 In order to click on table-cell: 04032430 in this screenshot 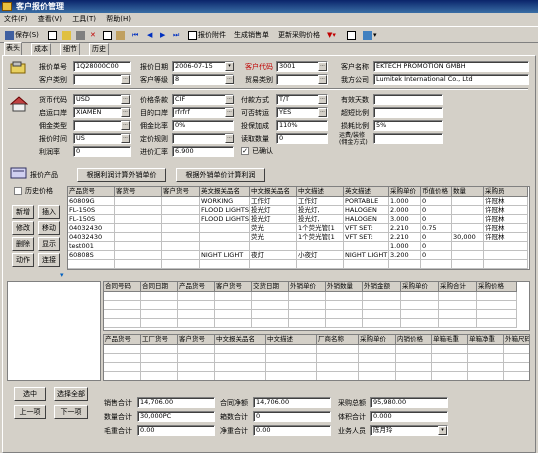, I will do `click(91, 228)`.